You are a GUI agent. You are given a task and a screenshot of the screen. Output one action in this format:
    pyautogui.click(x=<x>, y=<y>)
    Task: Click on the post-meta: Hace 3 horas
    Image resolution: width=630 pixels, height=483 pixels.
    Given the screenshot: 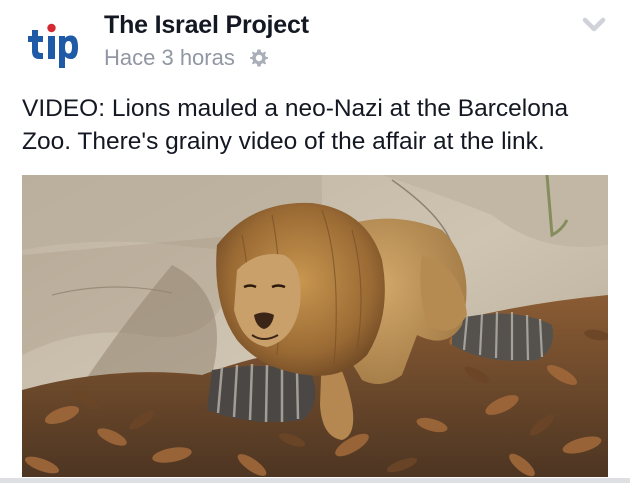 What is the action you would take?
    pyautogui.click(x=186, y=58)
    